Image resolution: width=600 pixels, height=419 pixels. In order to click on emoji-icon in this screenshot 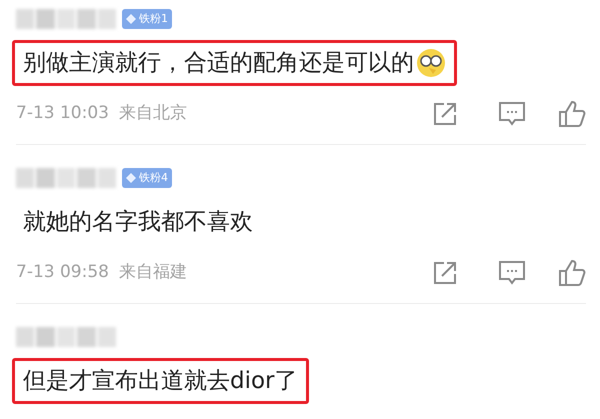, I will do `click(431, 63)`.